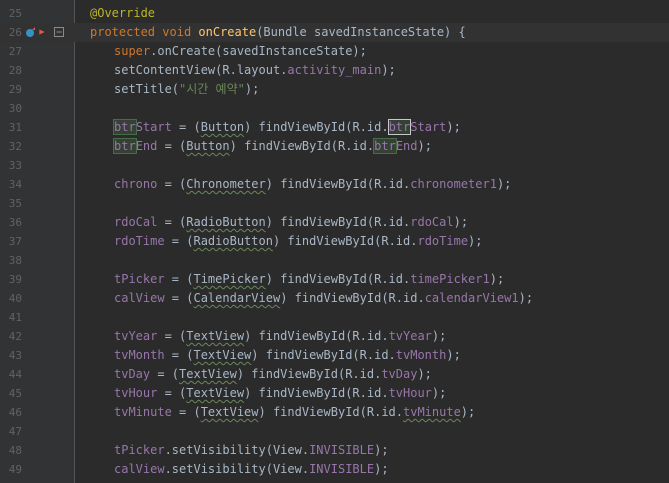 The image size is (669, 483). What do you see at coordinates (132, 374) in the screenshot?
I see `code-token: tvDay` at bounding box center [132, 374].